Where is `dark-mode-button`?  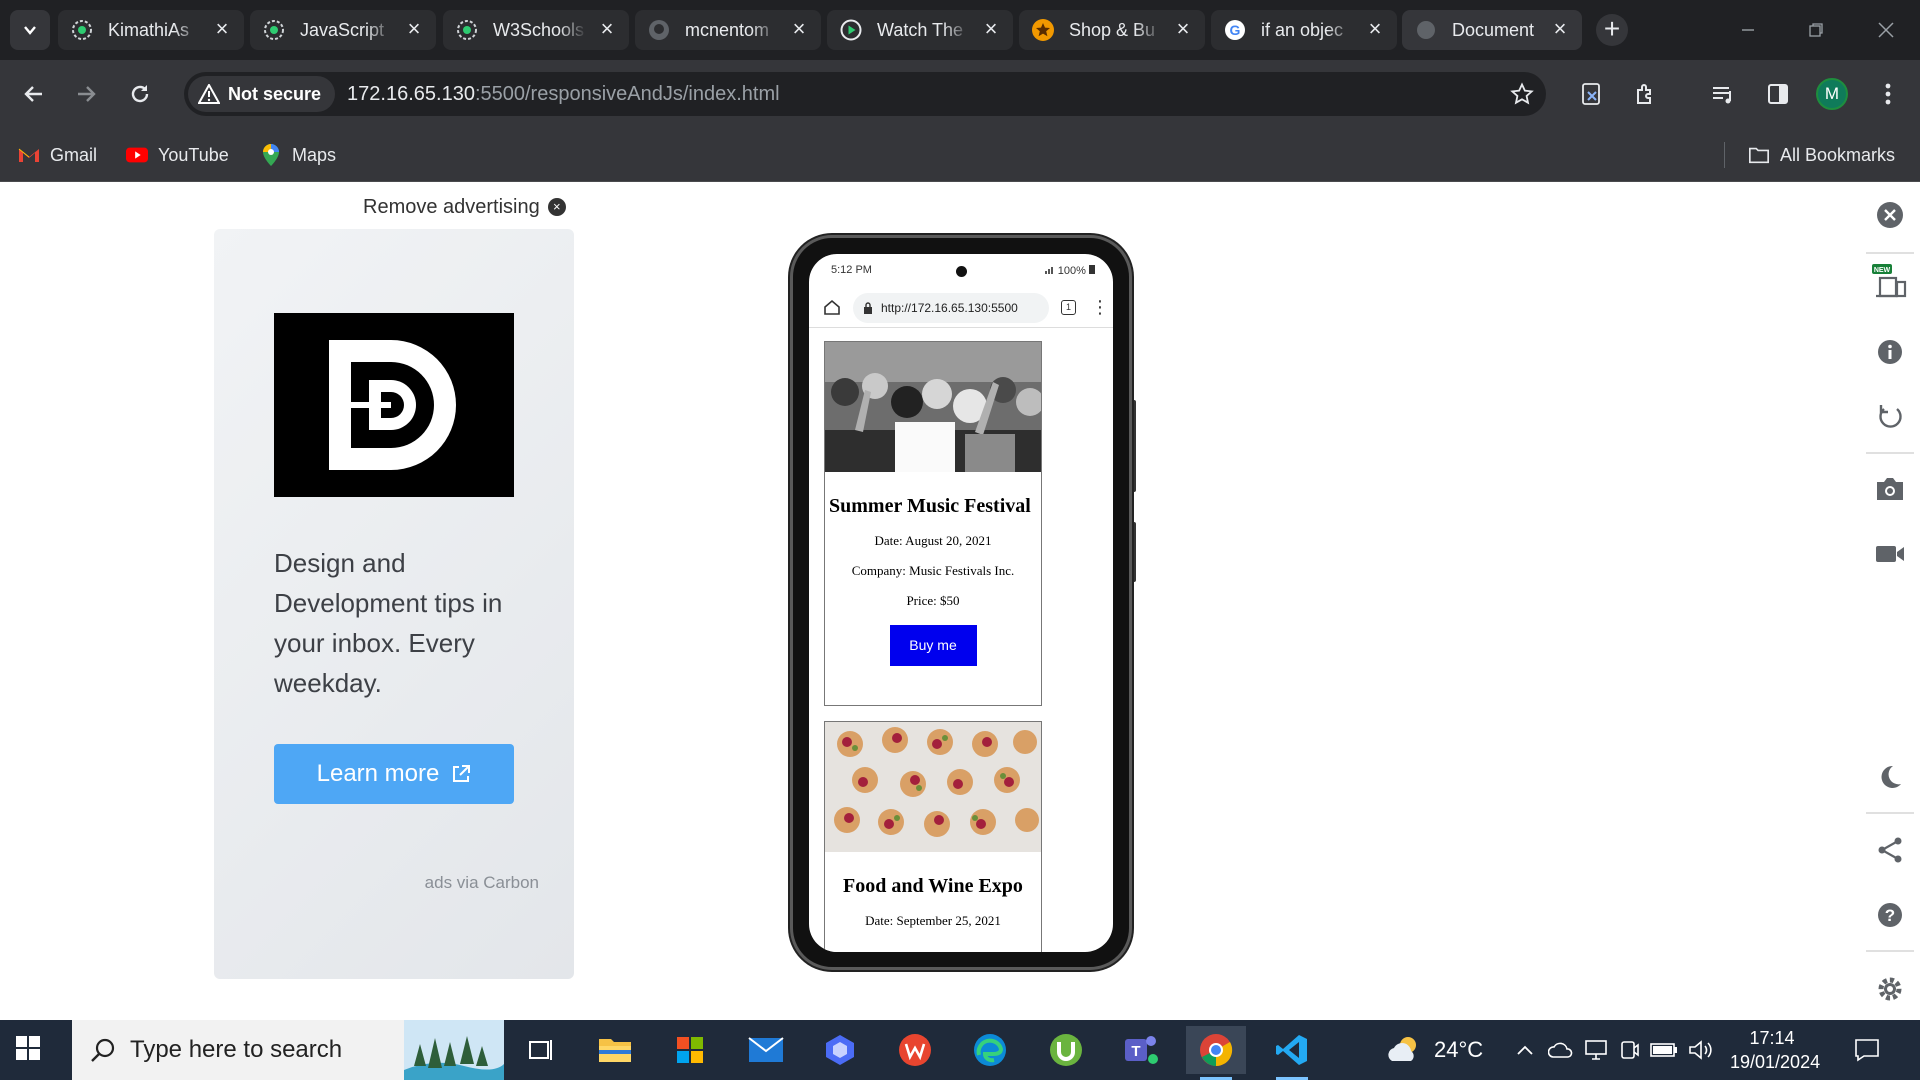 dark-mode-button is located at coordinates (1890, 777).